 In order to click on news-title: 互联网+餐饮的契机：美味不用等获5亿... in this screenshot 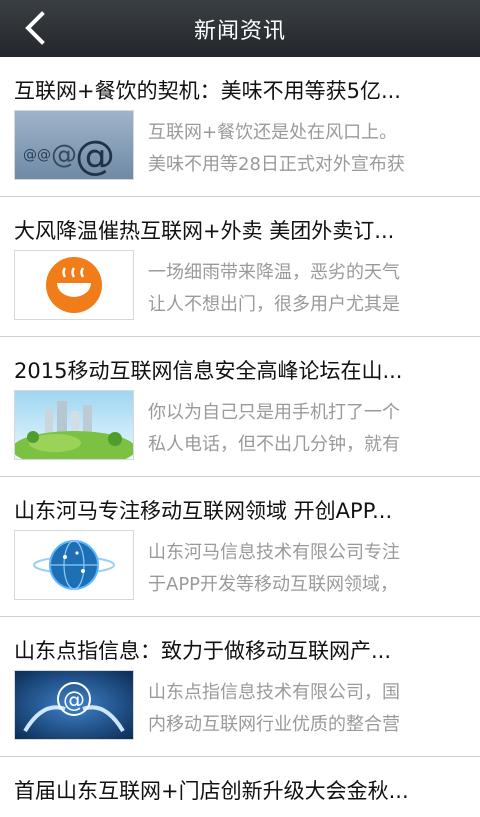, I will do `click(207, 91)`.